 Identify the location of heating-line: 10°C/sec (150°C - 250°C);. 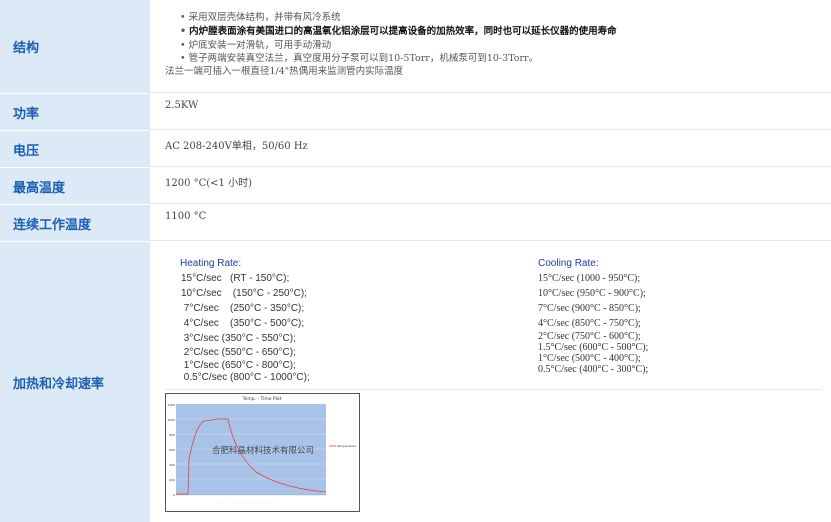
(244, 293).